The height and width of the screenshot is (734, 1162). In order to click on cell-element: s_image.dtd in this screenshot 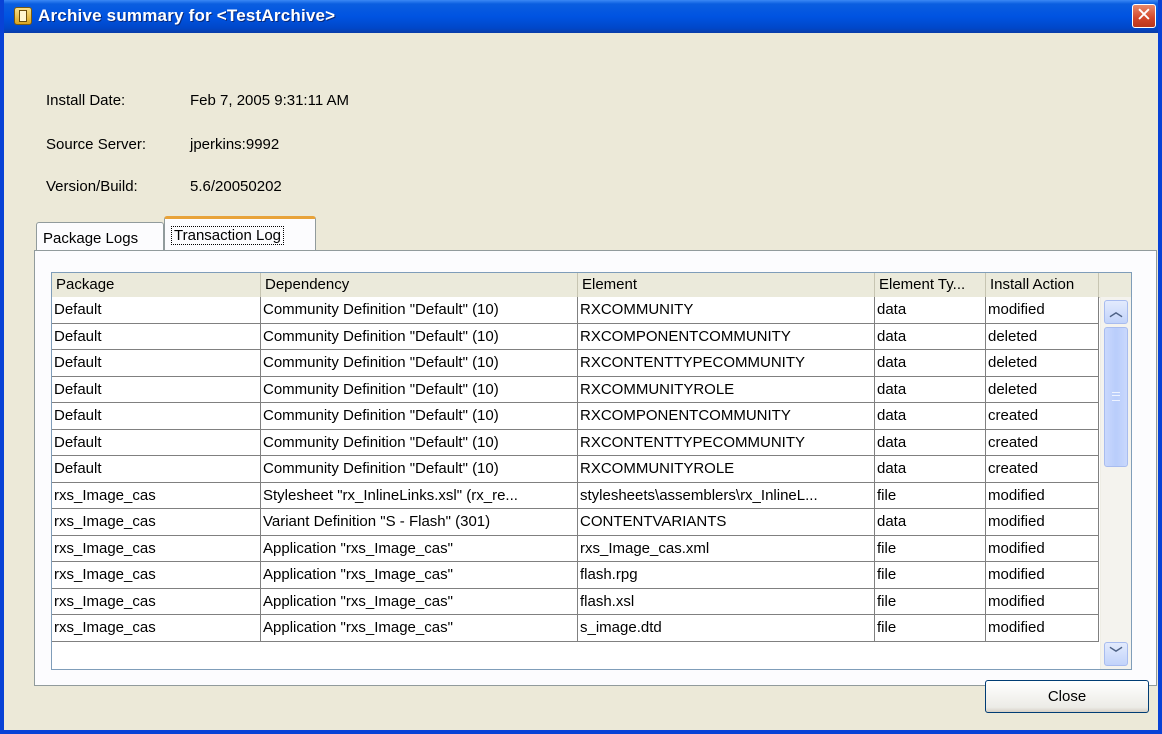, I will do `click(726, 628)`.